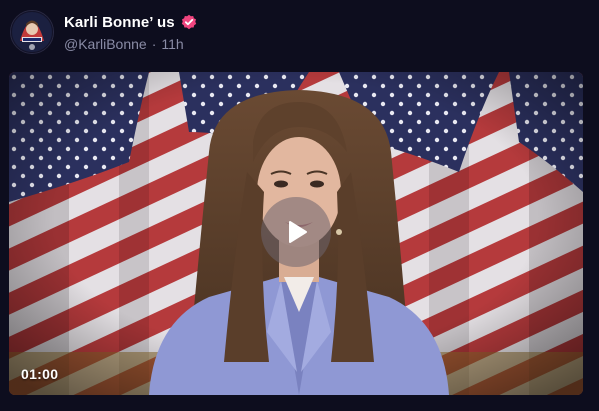 This screenshot has height=411, width=599. I want to click on play-icon, so click(298, 232).